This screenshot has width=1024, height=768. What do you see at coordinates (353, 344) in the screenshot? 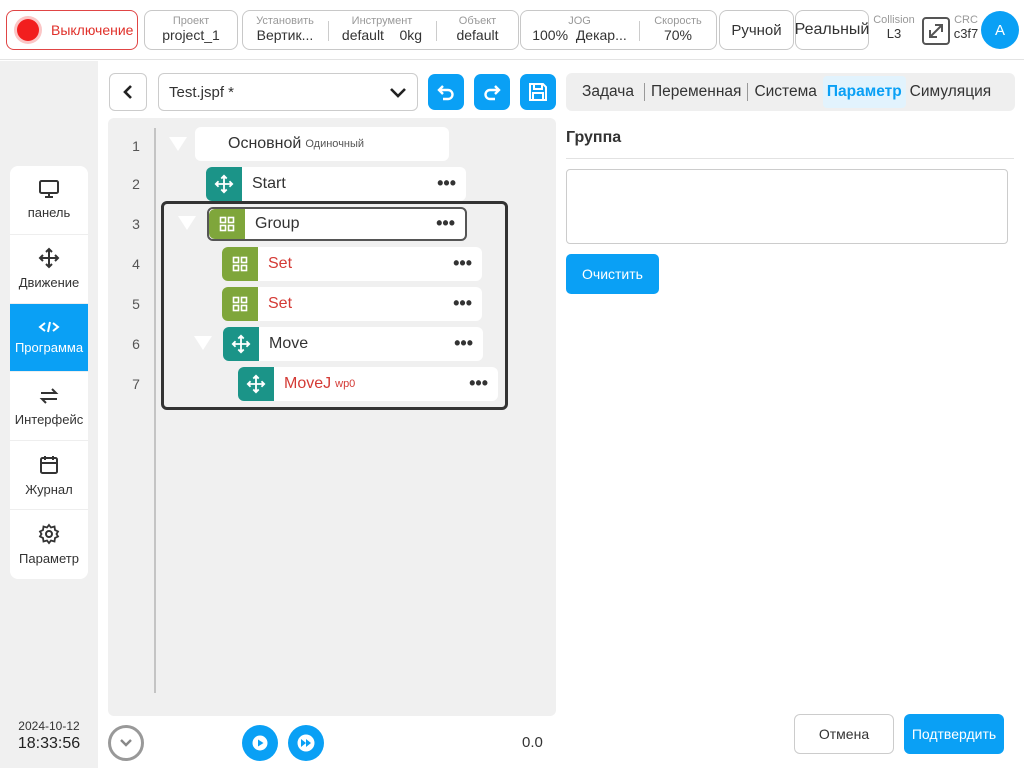
I see `tree-node-move: Move •••` at bounding box center [353, 344].